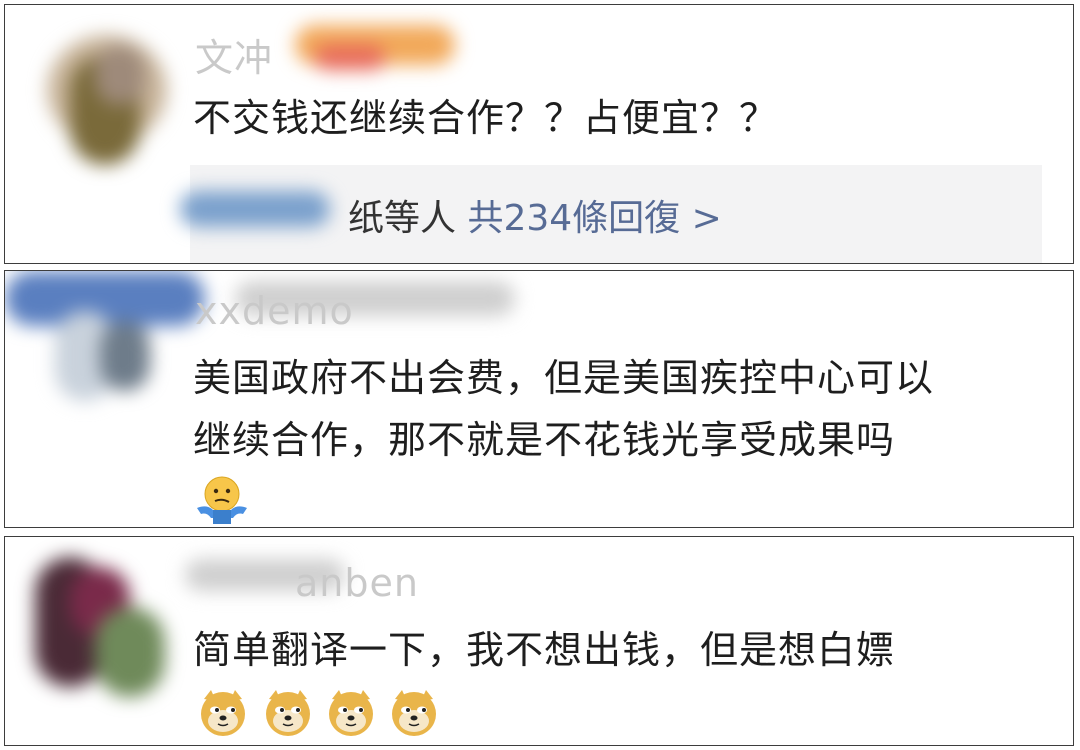  I want to click on username: 文冲, so click(234, 54).